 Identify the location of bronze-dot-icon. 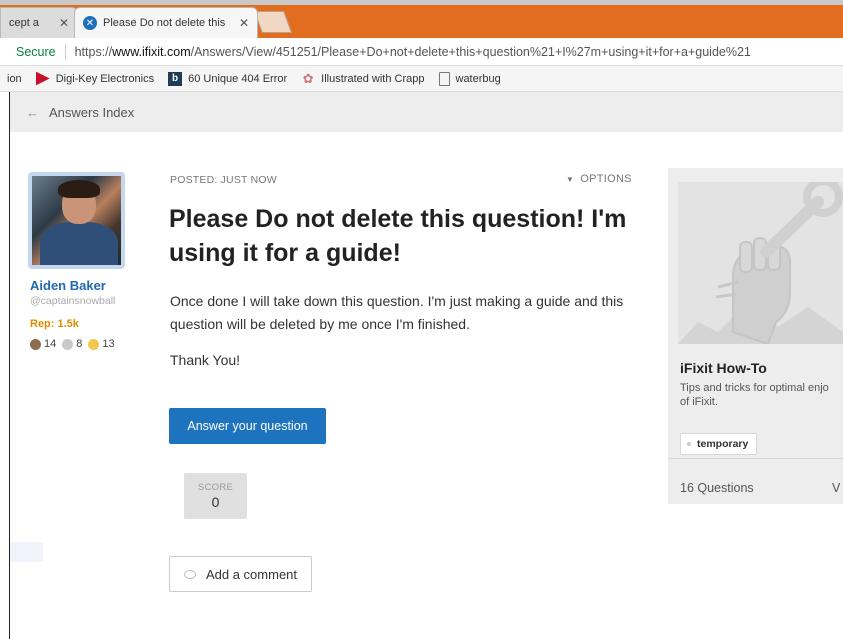
(35, 344).